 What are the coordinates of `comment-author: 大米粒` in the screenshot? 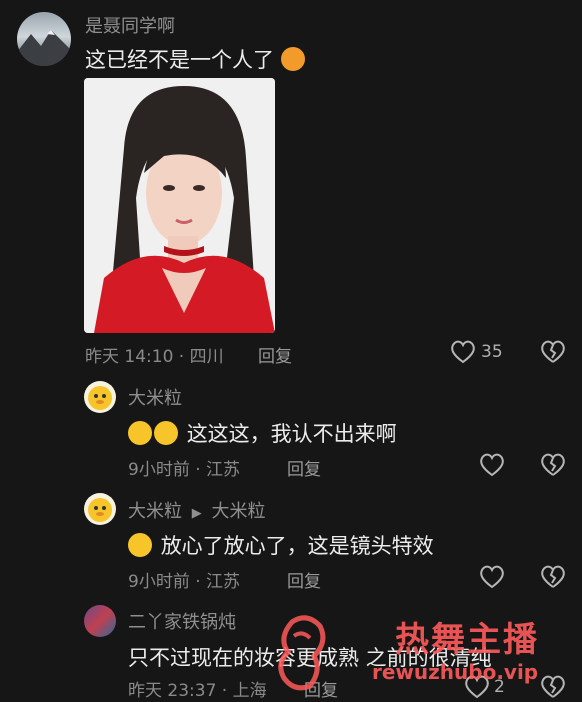 It's located at (155, 397).